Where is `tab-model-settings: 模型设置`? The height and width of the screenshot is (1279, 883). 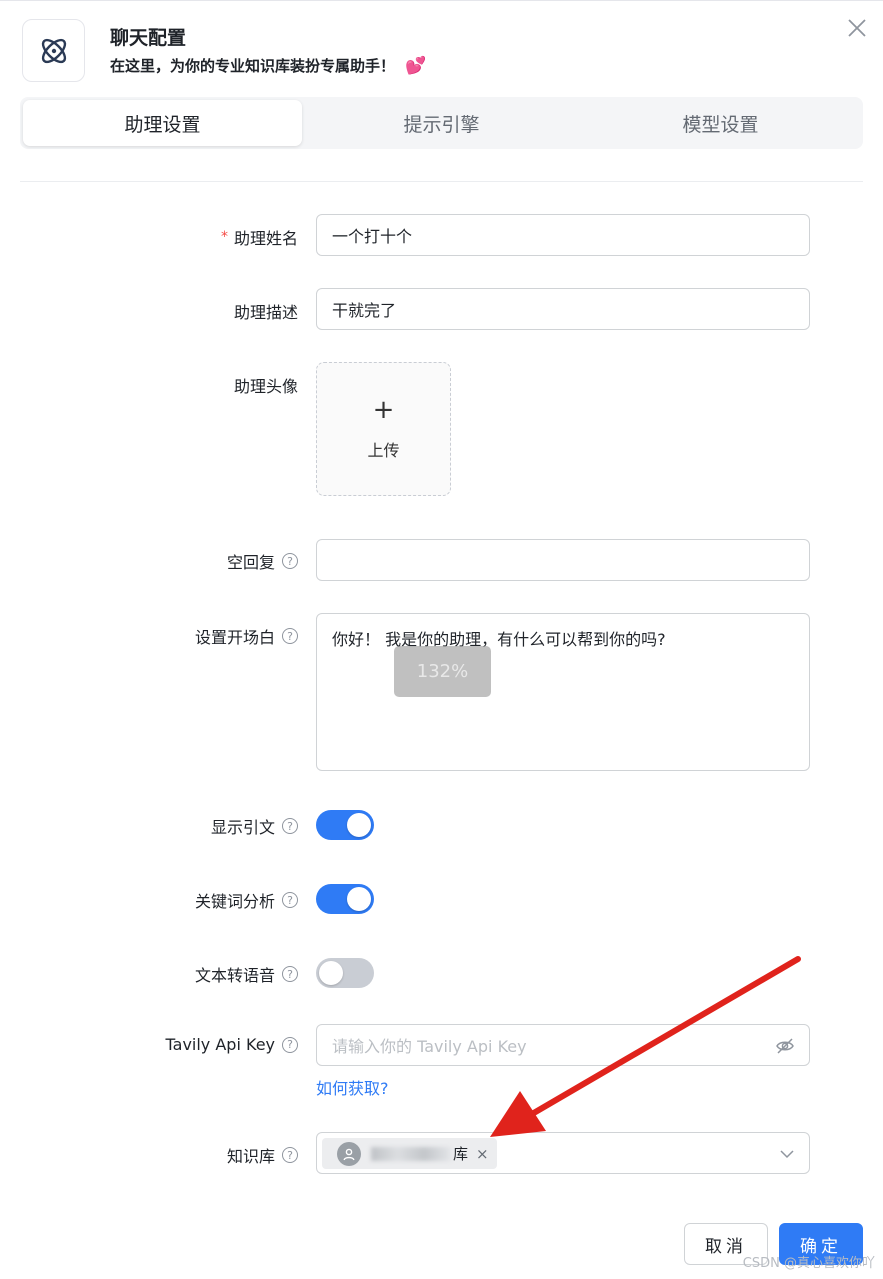
tab-model-settings: 模型设置 is located at coordinates (720, 123).